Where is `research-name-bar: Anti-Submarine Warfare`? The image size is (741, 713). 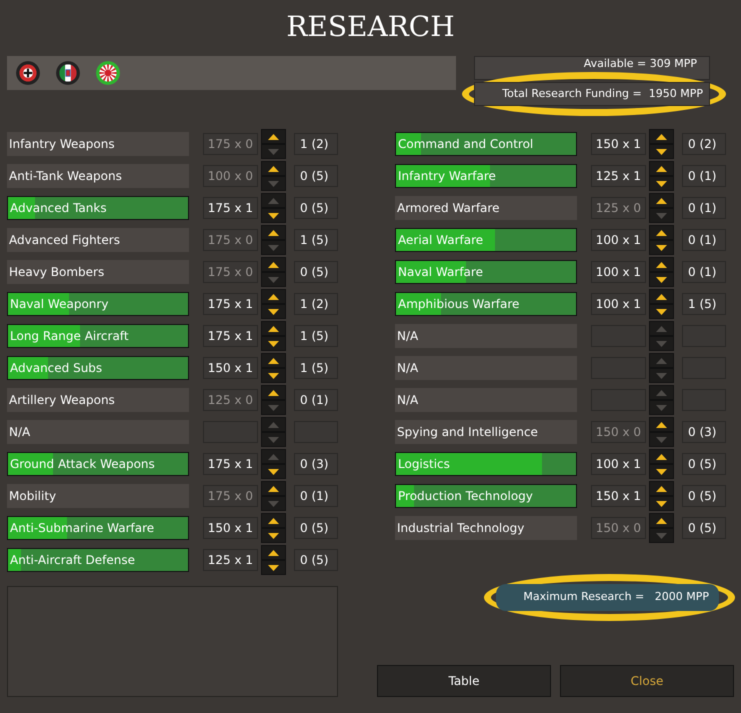 research-name-bar: Anti-Submarine Warfare is located at coordinates (98, 528).